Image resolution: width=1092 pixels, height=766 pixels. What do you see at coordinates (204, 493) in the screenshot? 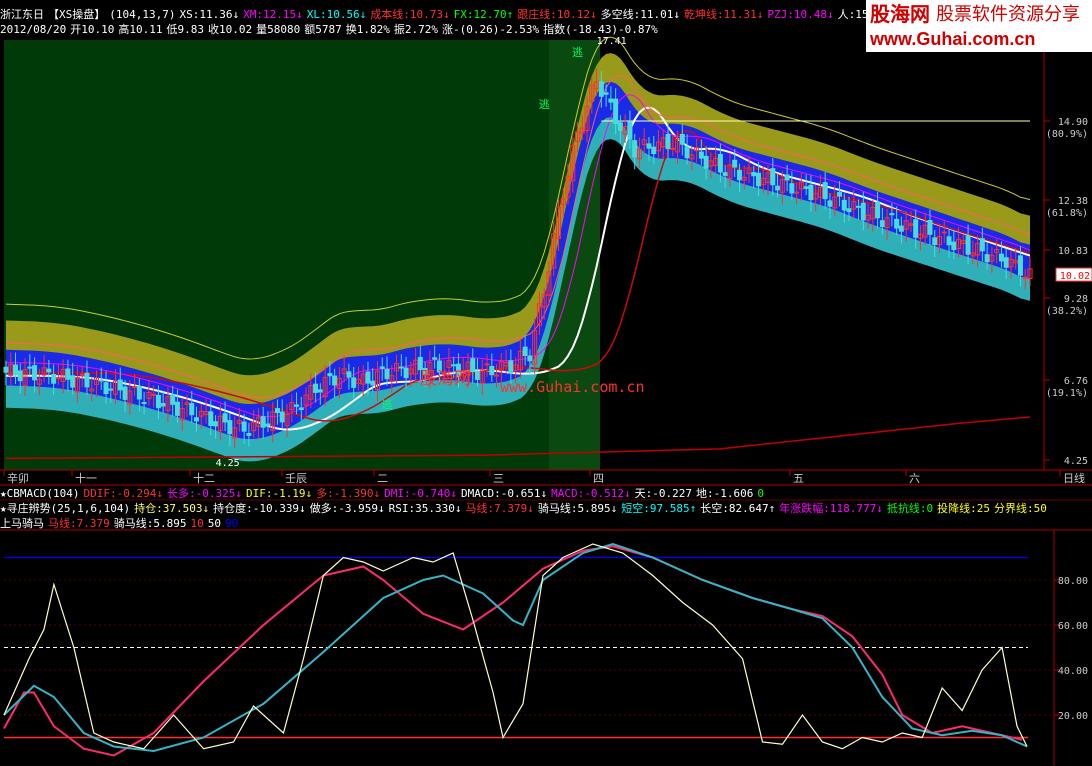
I see `cbmacd-field-2: 长多:-0.325↓` at bounding box center [204, 493].